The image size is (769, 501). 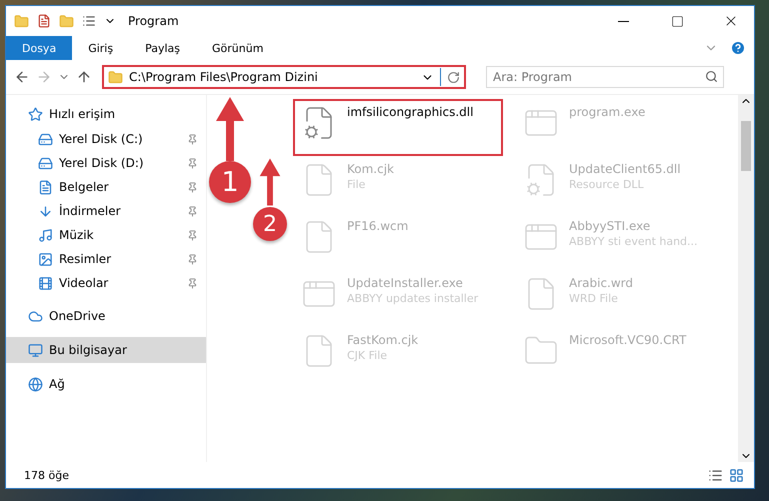 What do you see at coordinates (738, 48) in the screenshot?
I see `help-icon` at bounding box center [738, 48].